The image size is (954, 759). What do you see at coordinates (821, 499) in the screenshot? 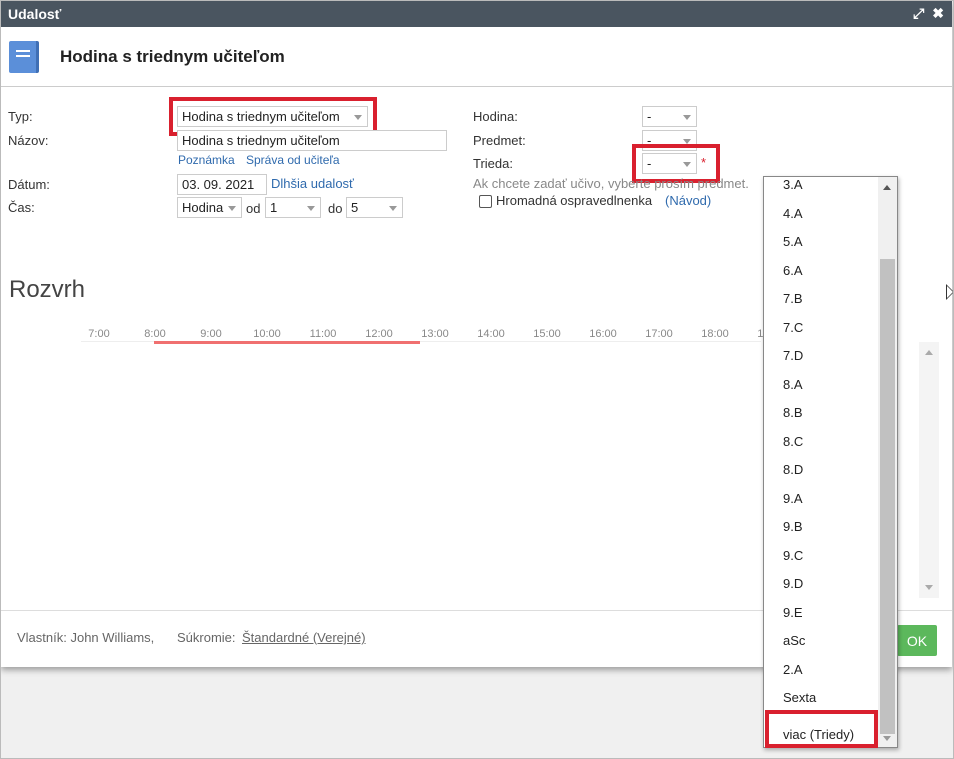
I see `dropdown-option: 9.A` at bounding box center [821, 499].